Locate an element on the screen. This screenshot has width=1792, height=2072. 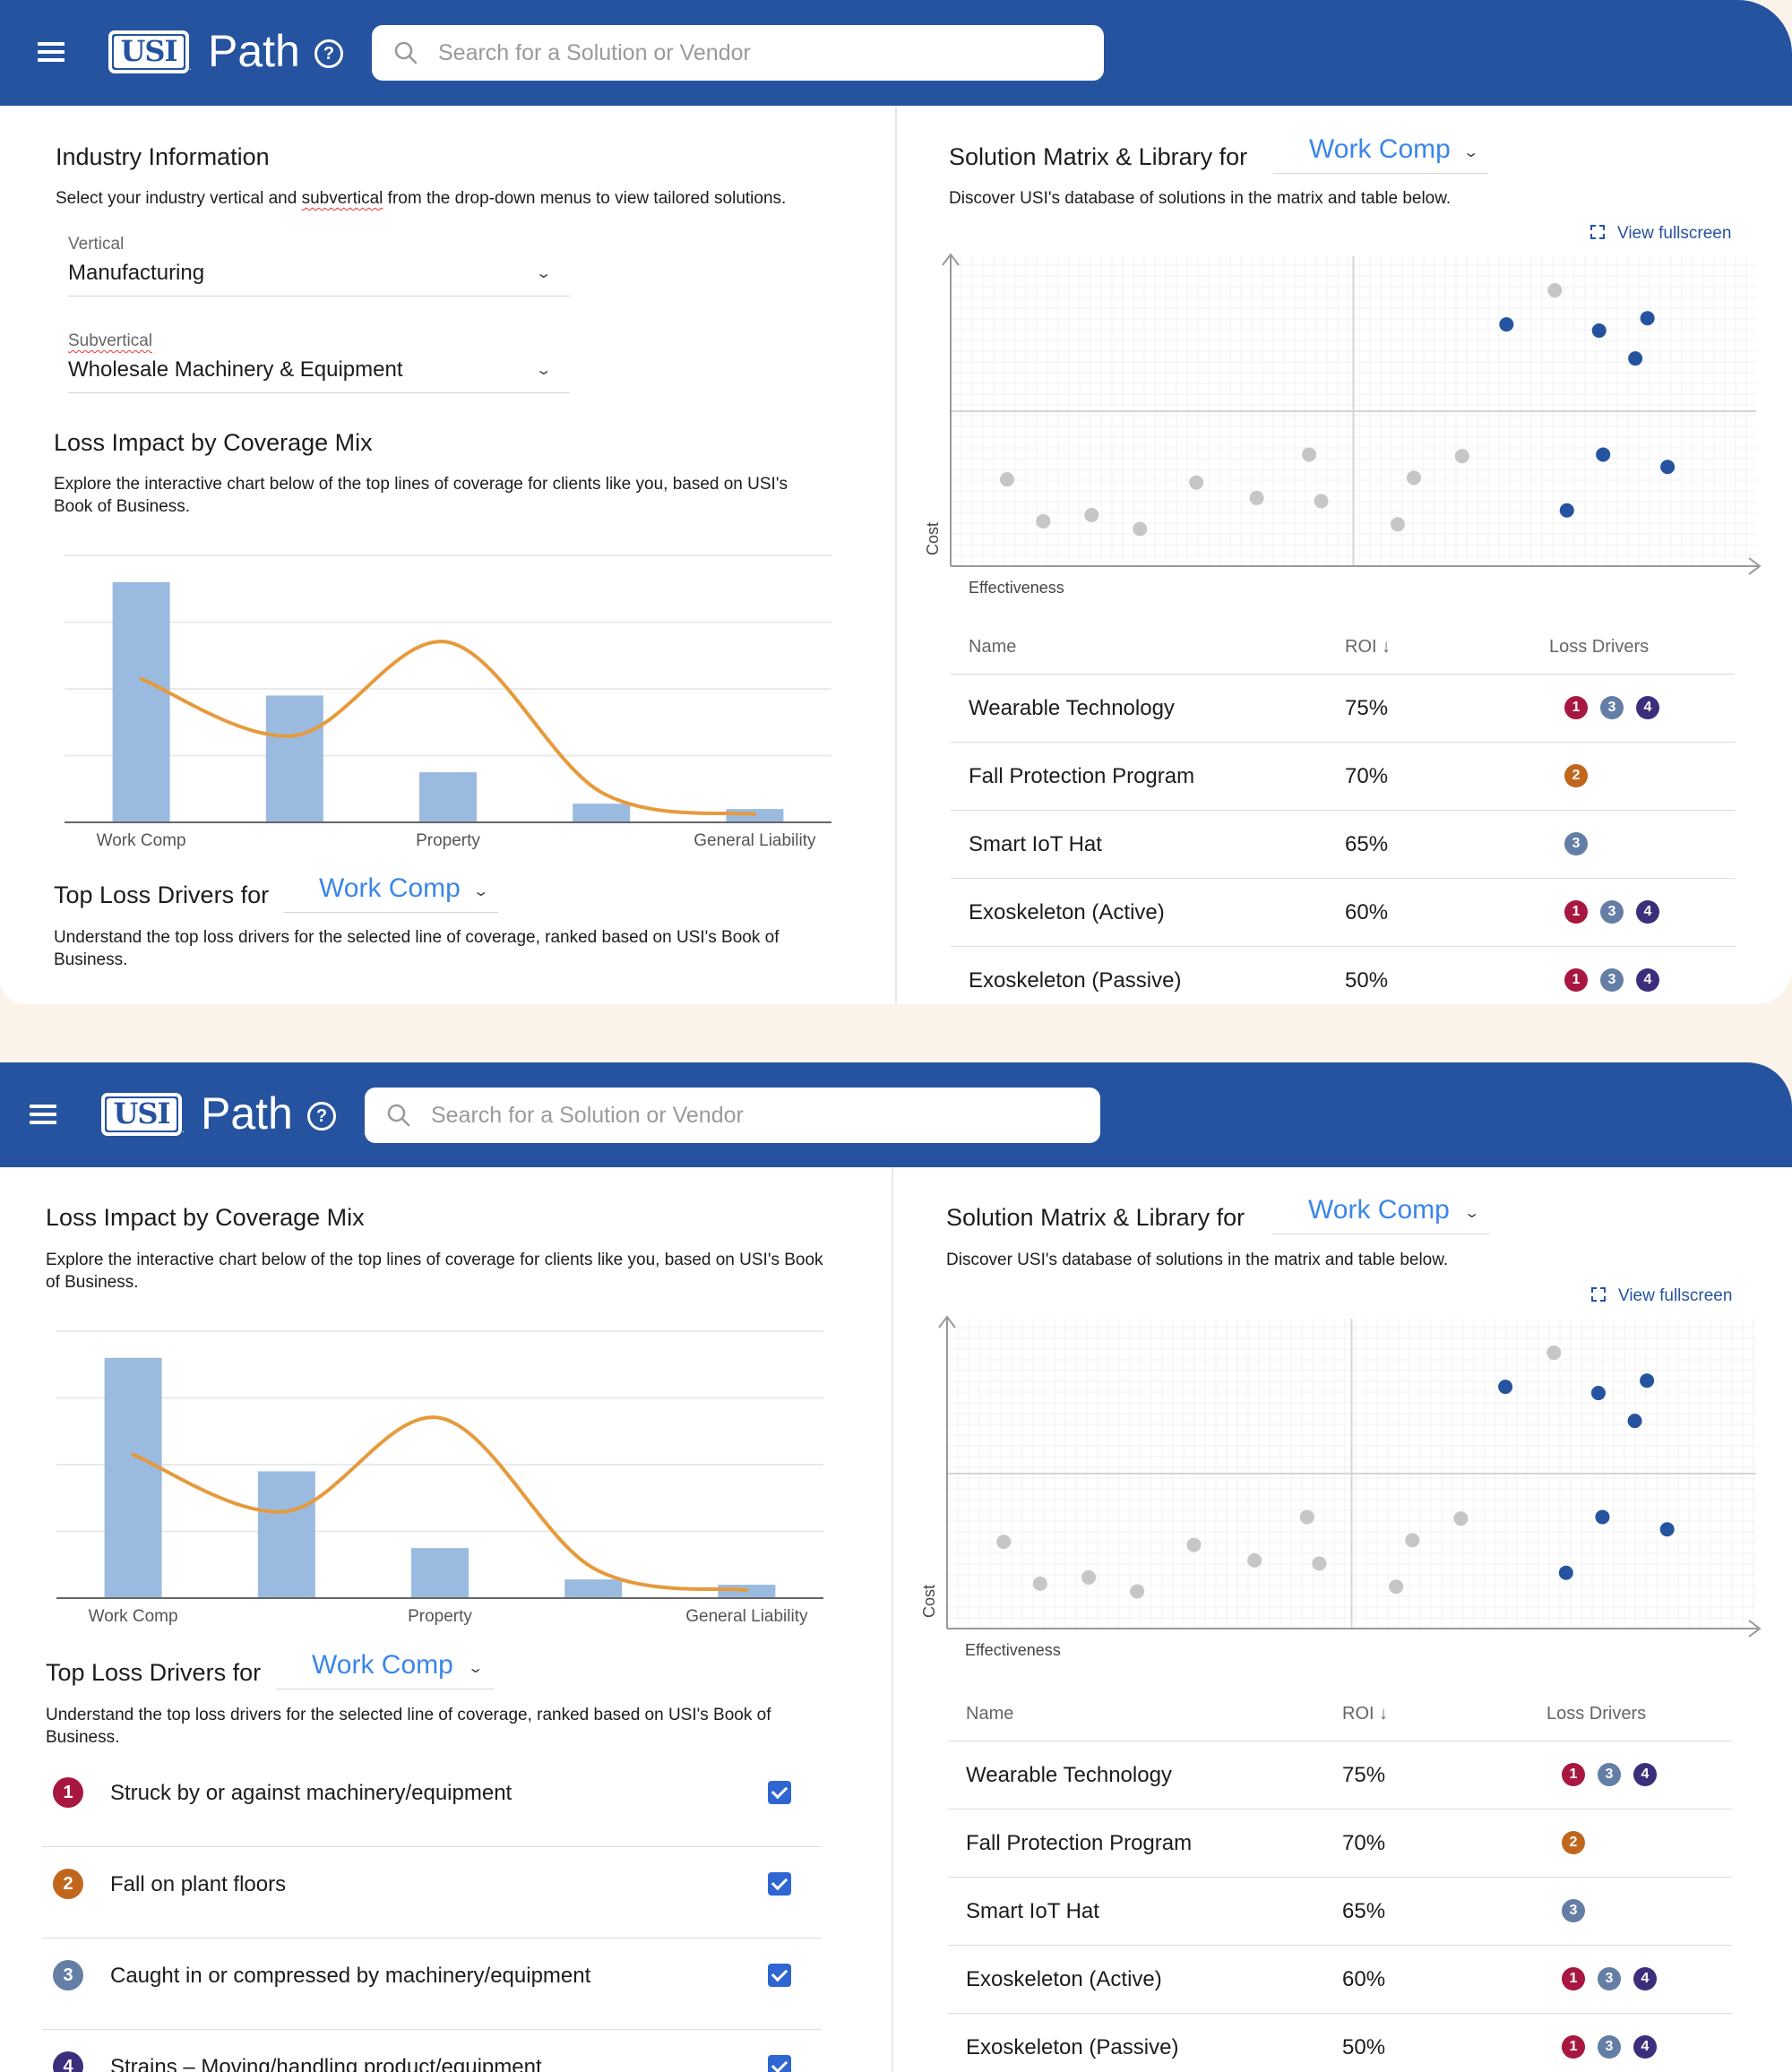
top-drivers-title: Top Loss Drivers for is located at coordinates (162, 895).